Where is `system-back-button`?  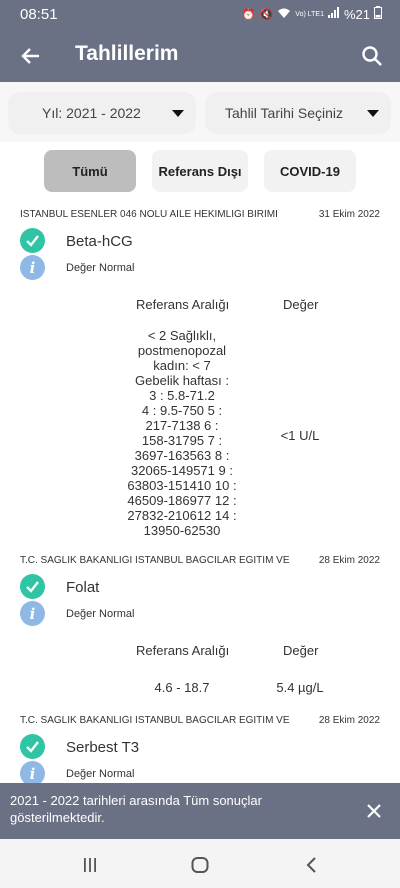
system-back-button is located at coordinates (312, 865).